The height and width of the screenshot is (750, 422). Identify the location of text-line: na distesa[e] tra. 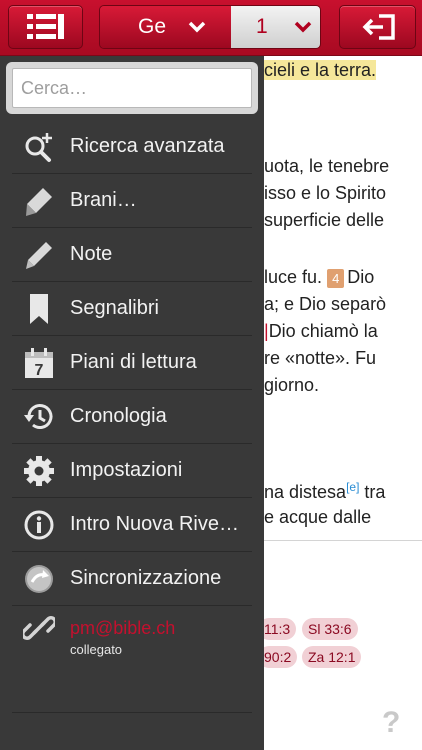
(325, 491).